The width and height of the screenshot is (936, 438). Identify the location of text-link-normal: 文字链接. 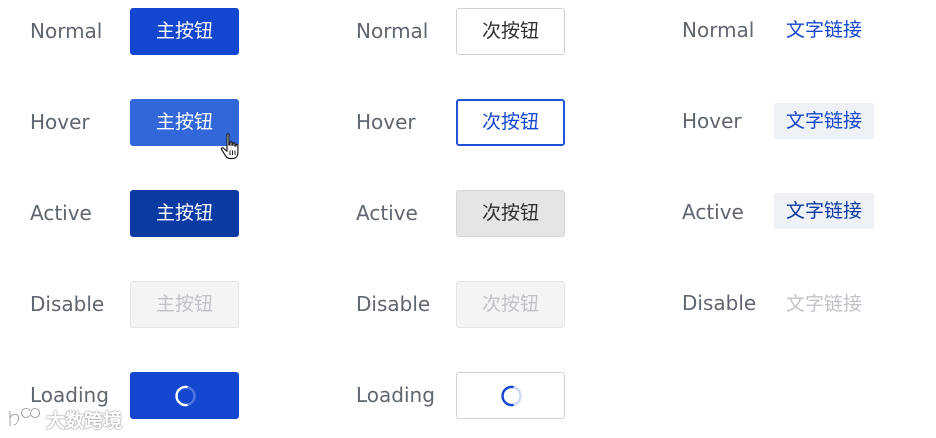
(824, 30).